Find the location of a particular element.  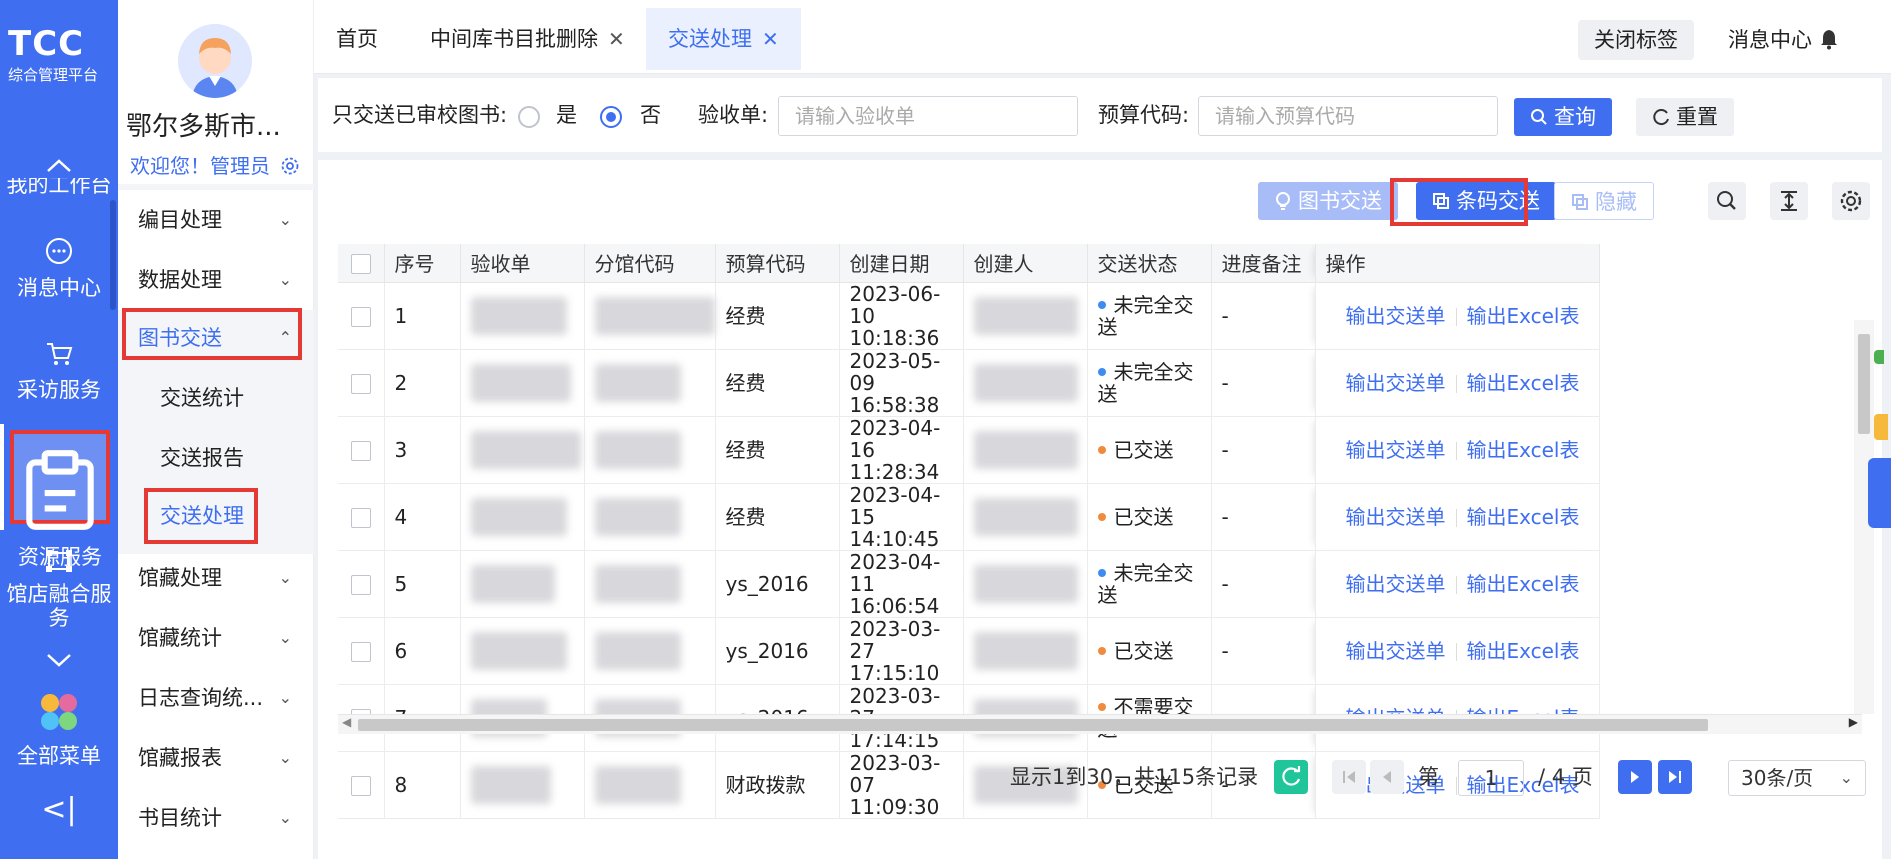

rail-item-purchase: 采访服务 is located at coordinates (59, 371).